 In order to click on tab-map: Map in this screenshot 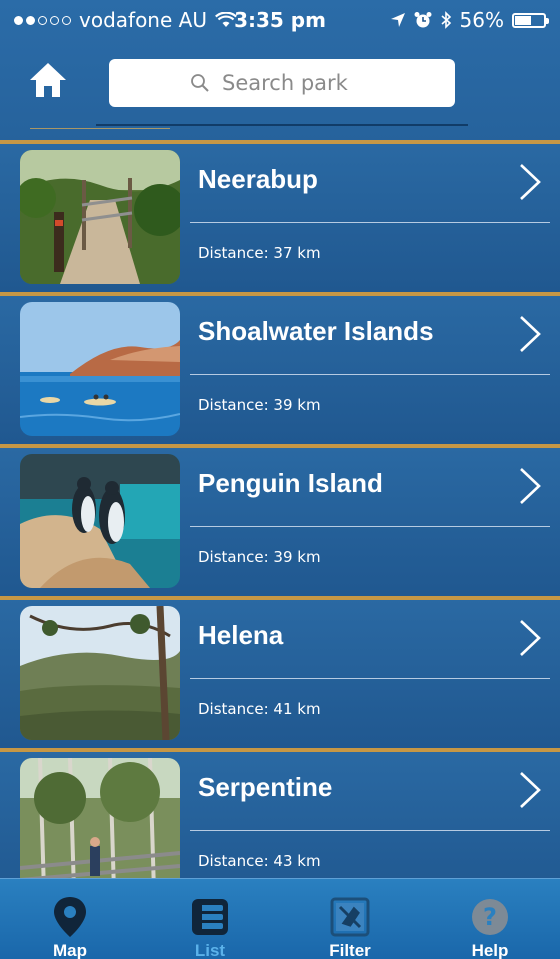, I will do `click(70, 919)`.